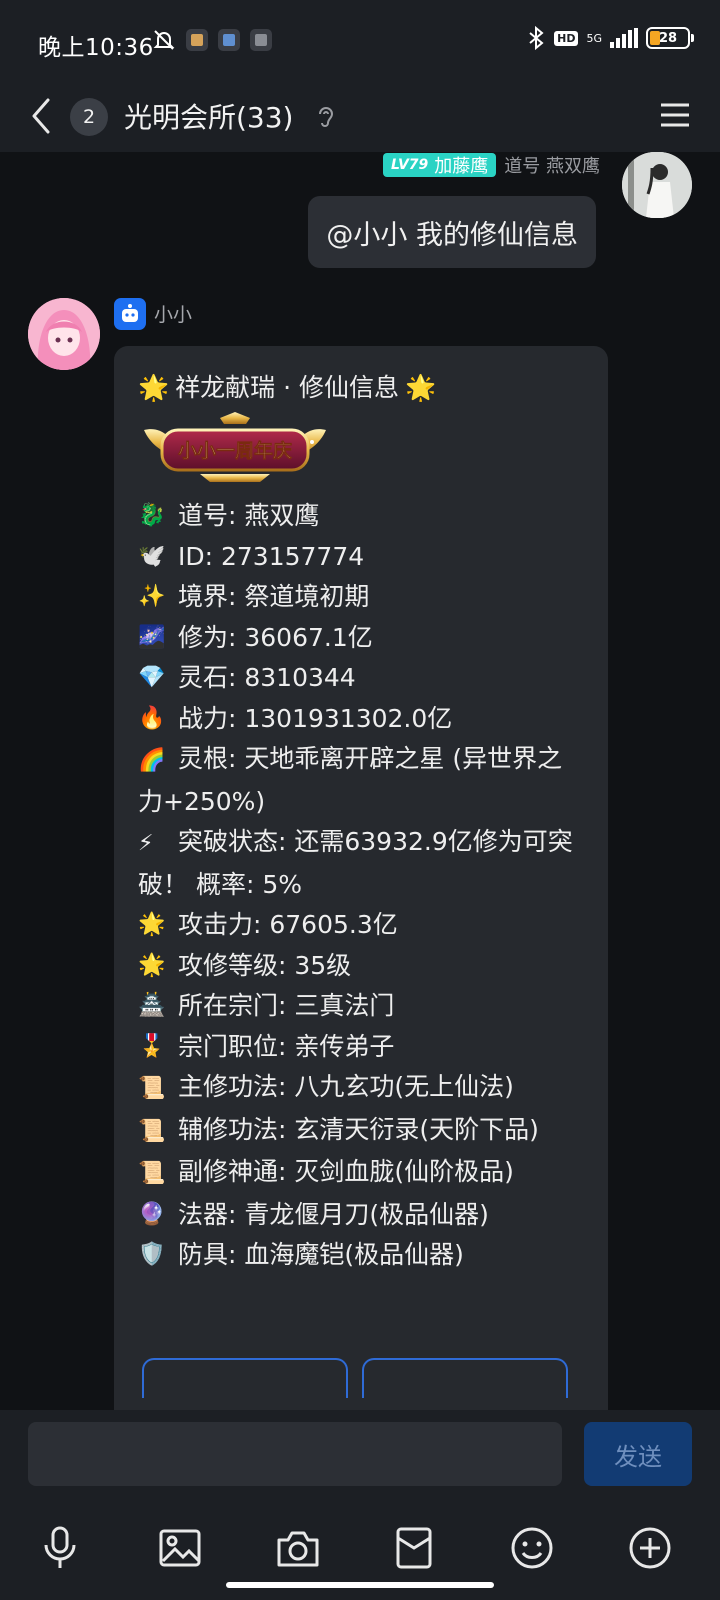 This screenshot has width=720, height=1600. I want to click on info-text: 攻击力: 67605.3亿, so click(288, 924).